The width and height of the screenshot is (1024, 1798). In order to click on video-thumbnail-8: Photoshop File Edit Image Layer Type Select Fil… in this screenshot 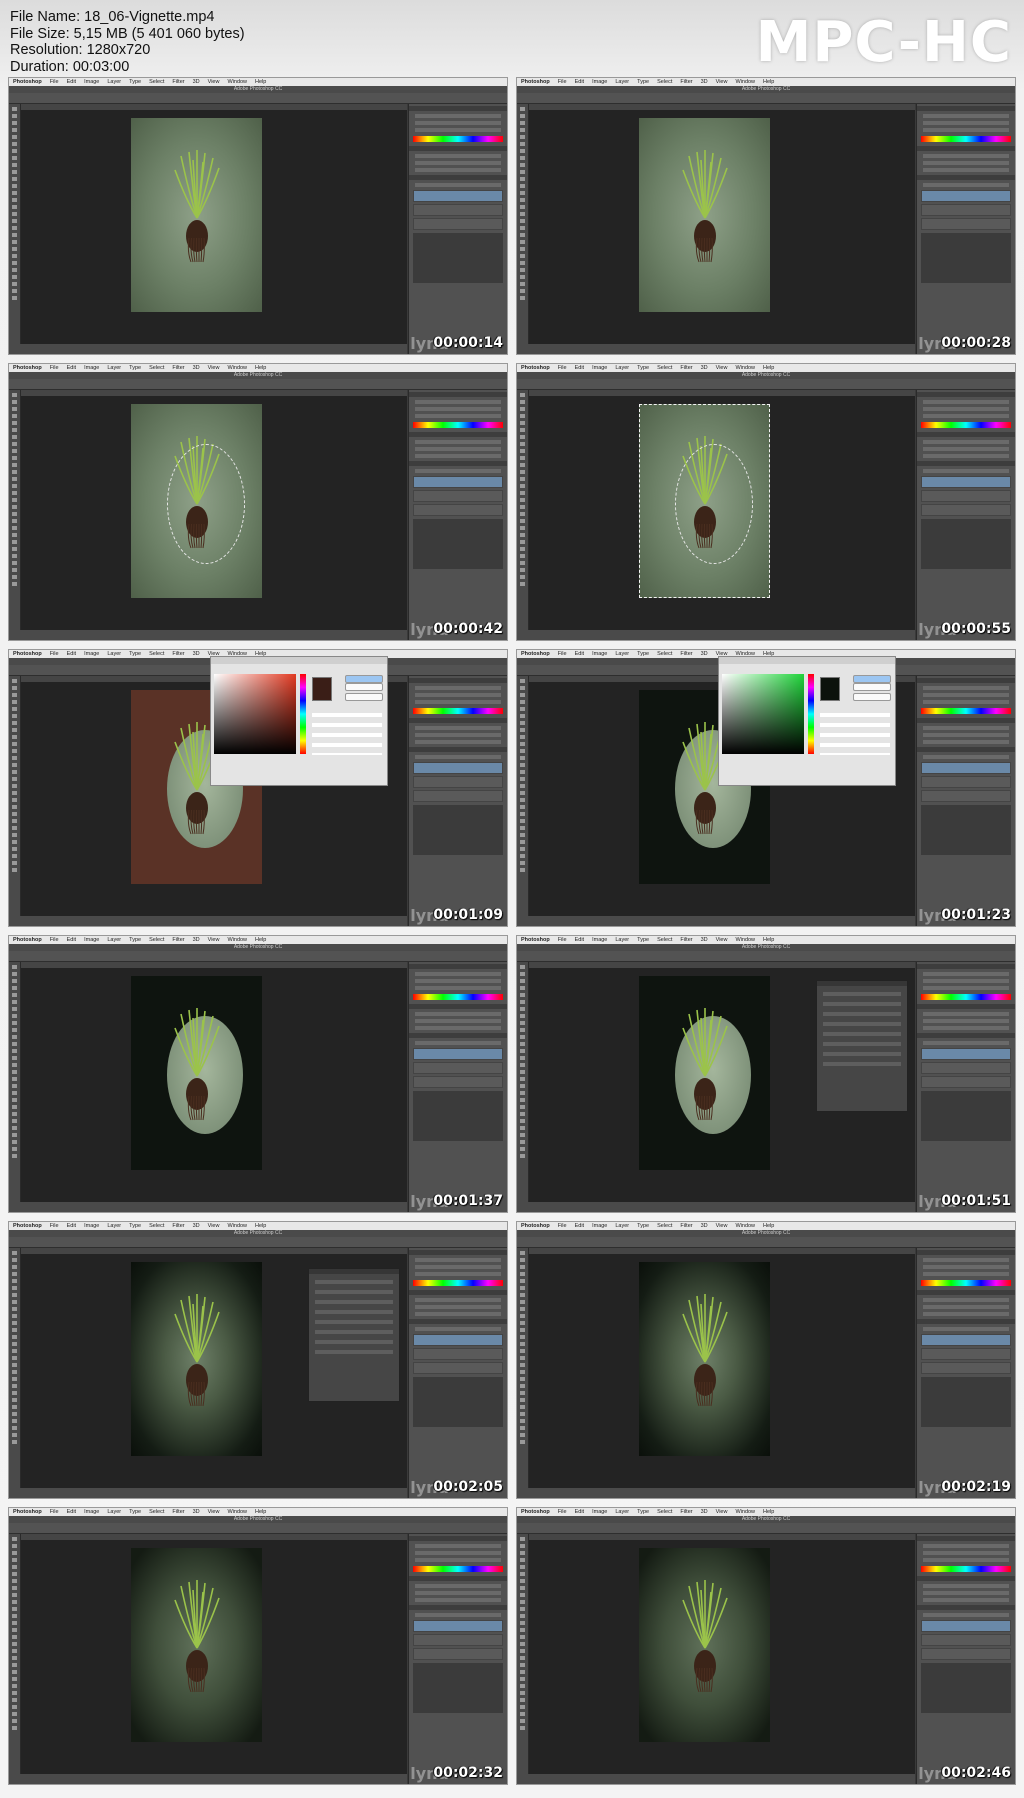, I will do `click(766, 1074)`.